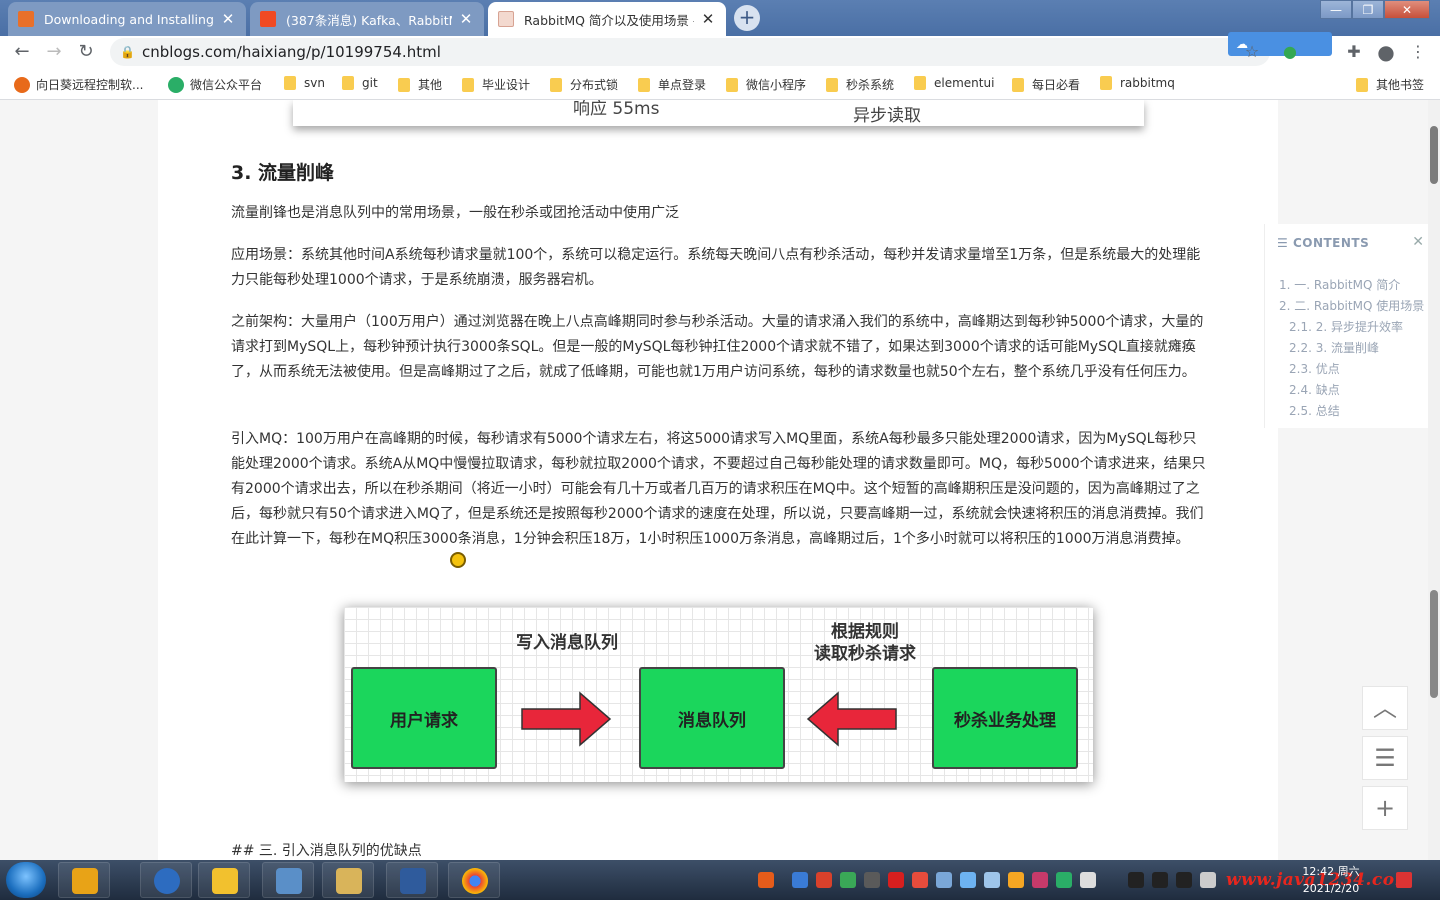 The image size is (1440, 900). What do you see at coordinates (1208, 880) in the screenshot?
I see `volume-icon` at bounding box center [1208, 880].